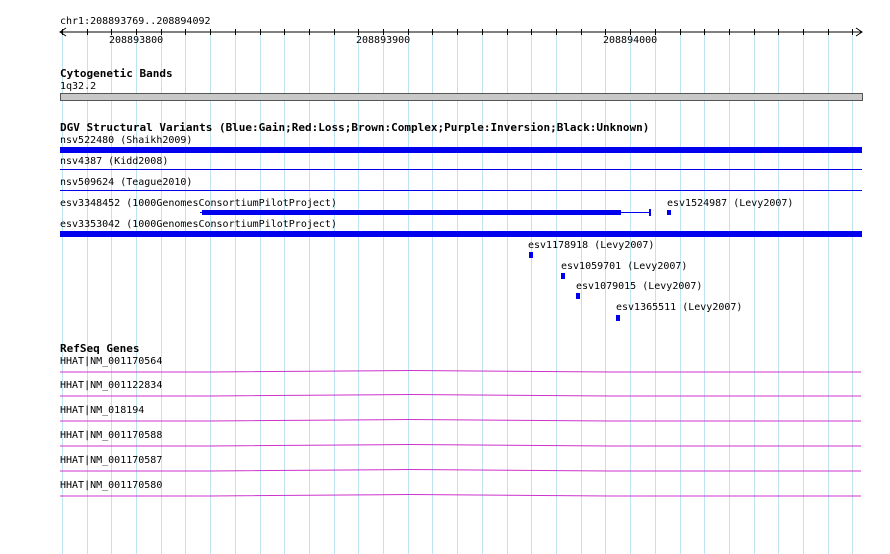 This screenshot has width=890, height=554. I want to click on variant-esv1059701, so click(563, 276).